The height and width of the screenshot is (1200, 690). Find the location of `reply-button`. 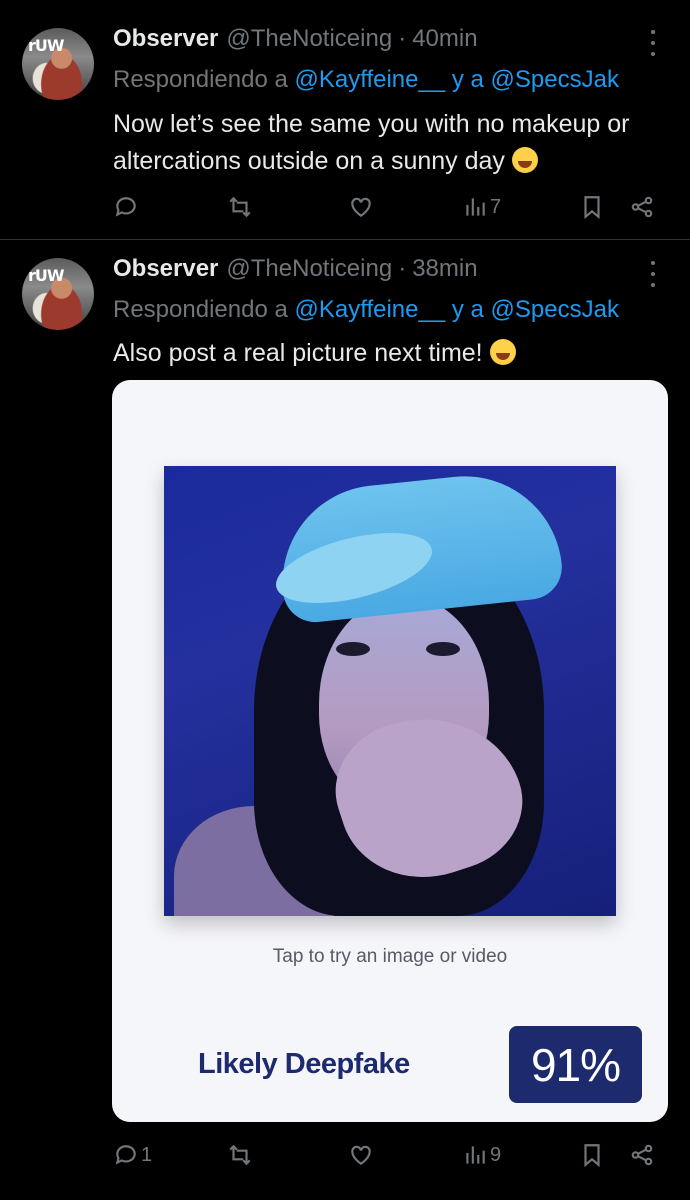

reply-button is located at coordinates (127, 207).